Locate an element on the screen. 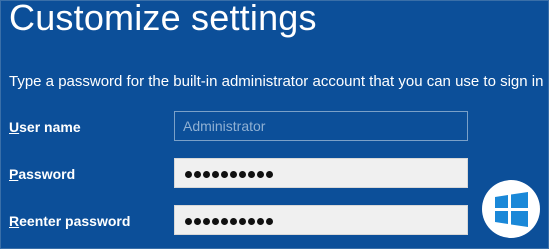 This screenshot has height=249, width=549. reenter-label-accesskey: R is located at coordinates (14, 221).